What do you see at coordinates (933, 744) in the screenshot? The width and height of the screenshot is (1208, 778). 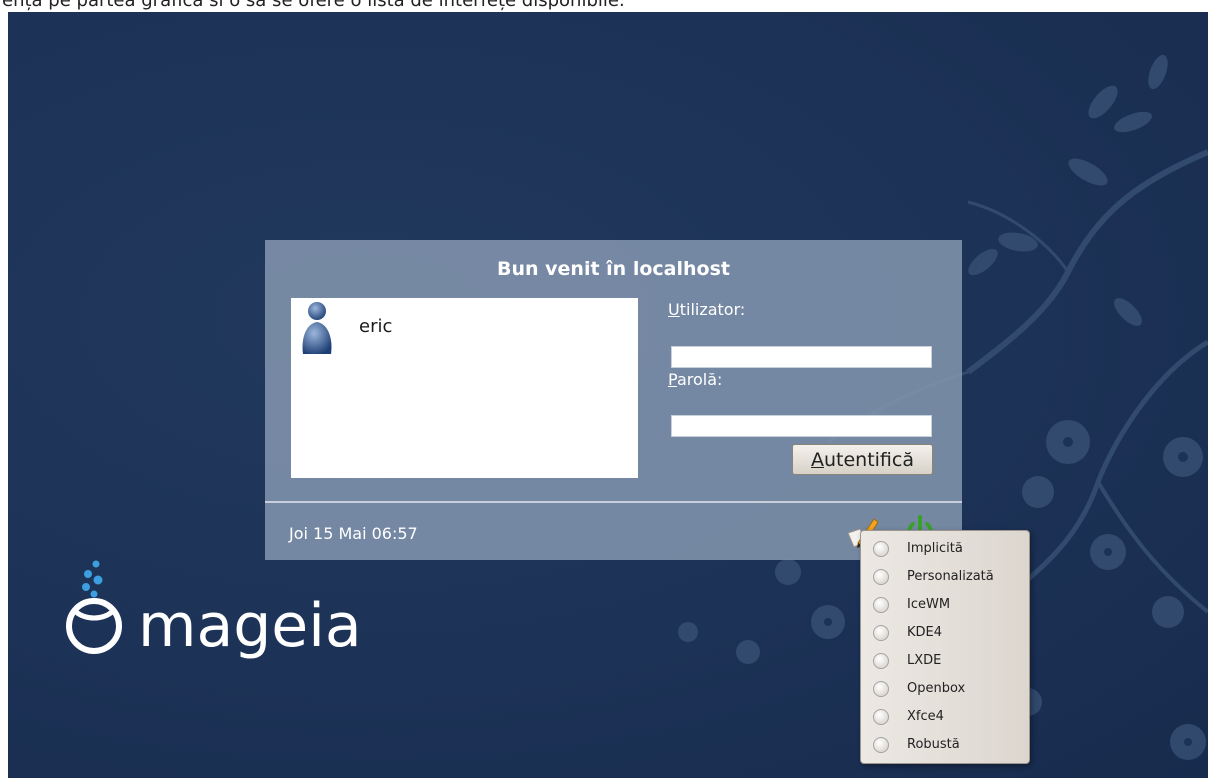 I see `menu-item-label: Robustă` at bounding box center [933, 744].